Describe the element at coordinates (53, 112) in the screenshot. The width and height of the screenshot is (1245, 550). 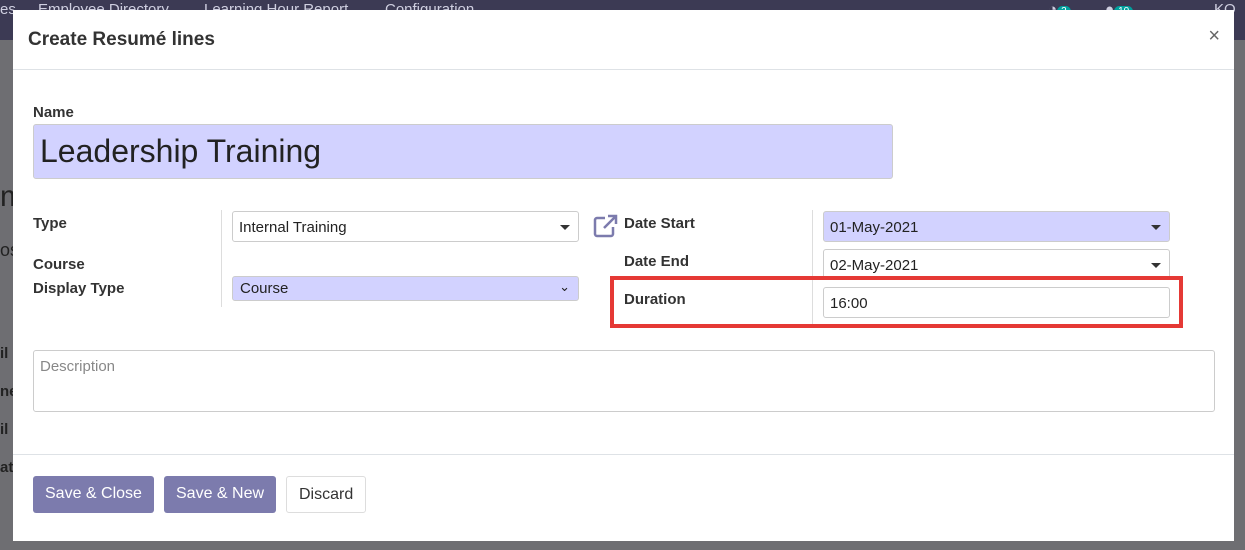
I see `name-label: Name` at that location.